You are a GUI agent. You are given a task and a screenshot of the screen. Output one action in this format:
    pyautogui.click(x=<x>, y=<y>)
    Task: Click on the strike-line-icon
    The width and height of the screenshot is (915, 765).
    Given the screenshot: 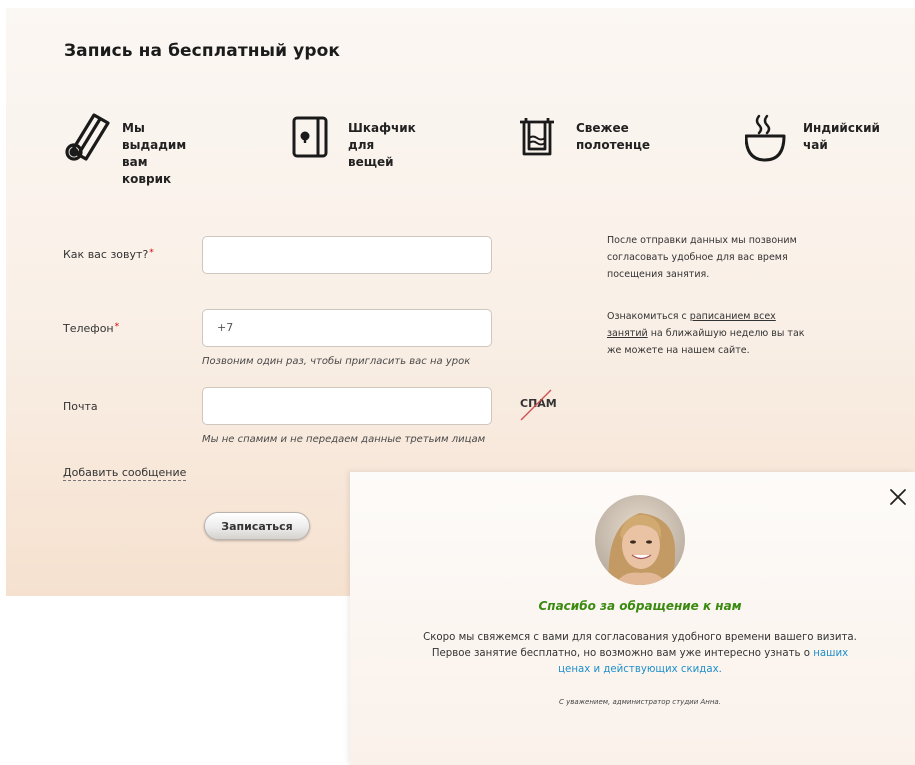 What is the action you would take?
    pyautogui.click(x=536, y=405)
    